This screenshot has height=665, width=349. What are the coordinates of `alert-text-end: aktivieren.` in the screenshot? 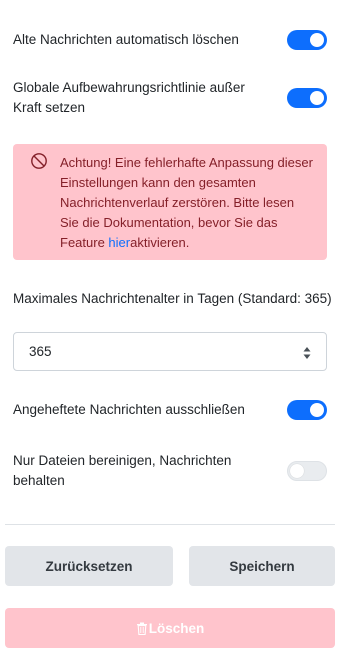 It's located at (160, 242).